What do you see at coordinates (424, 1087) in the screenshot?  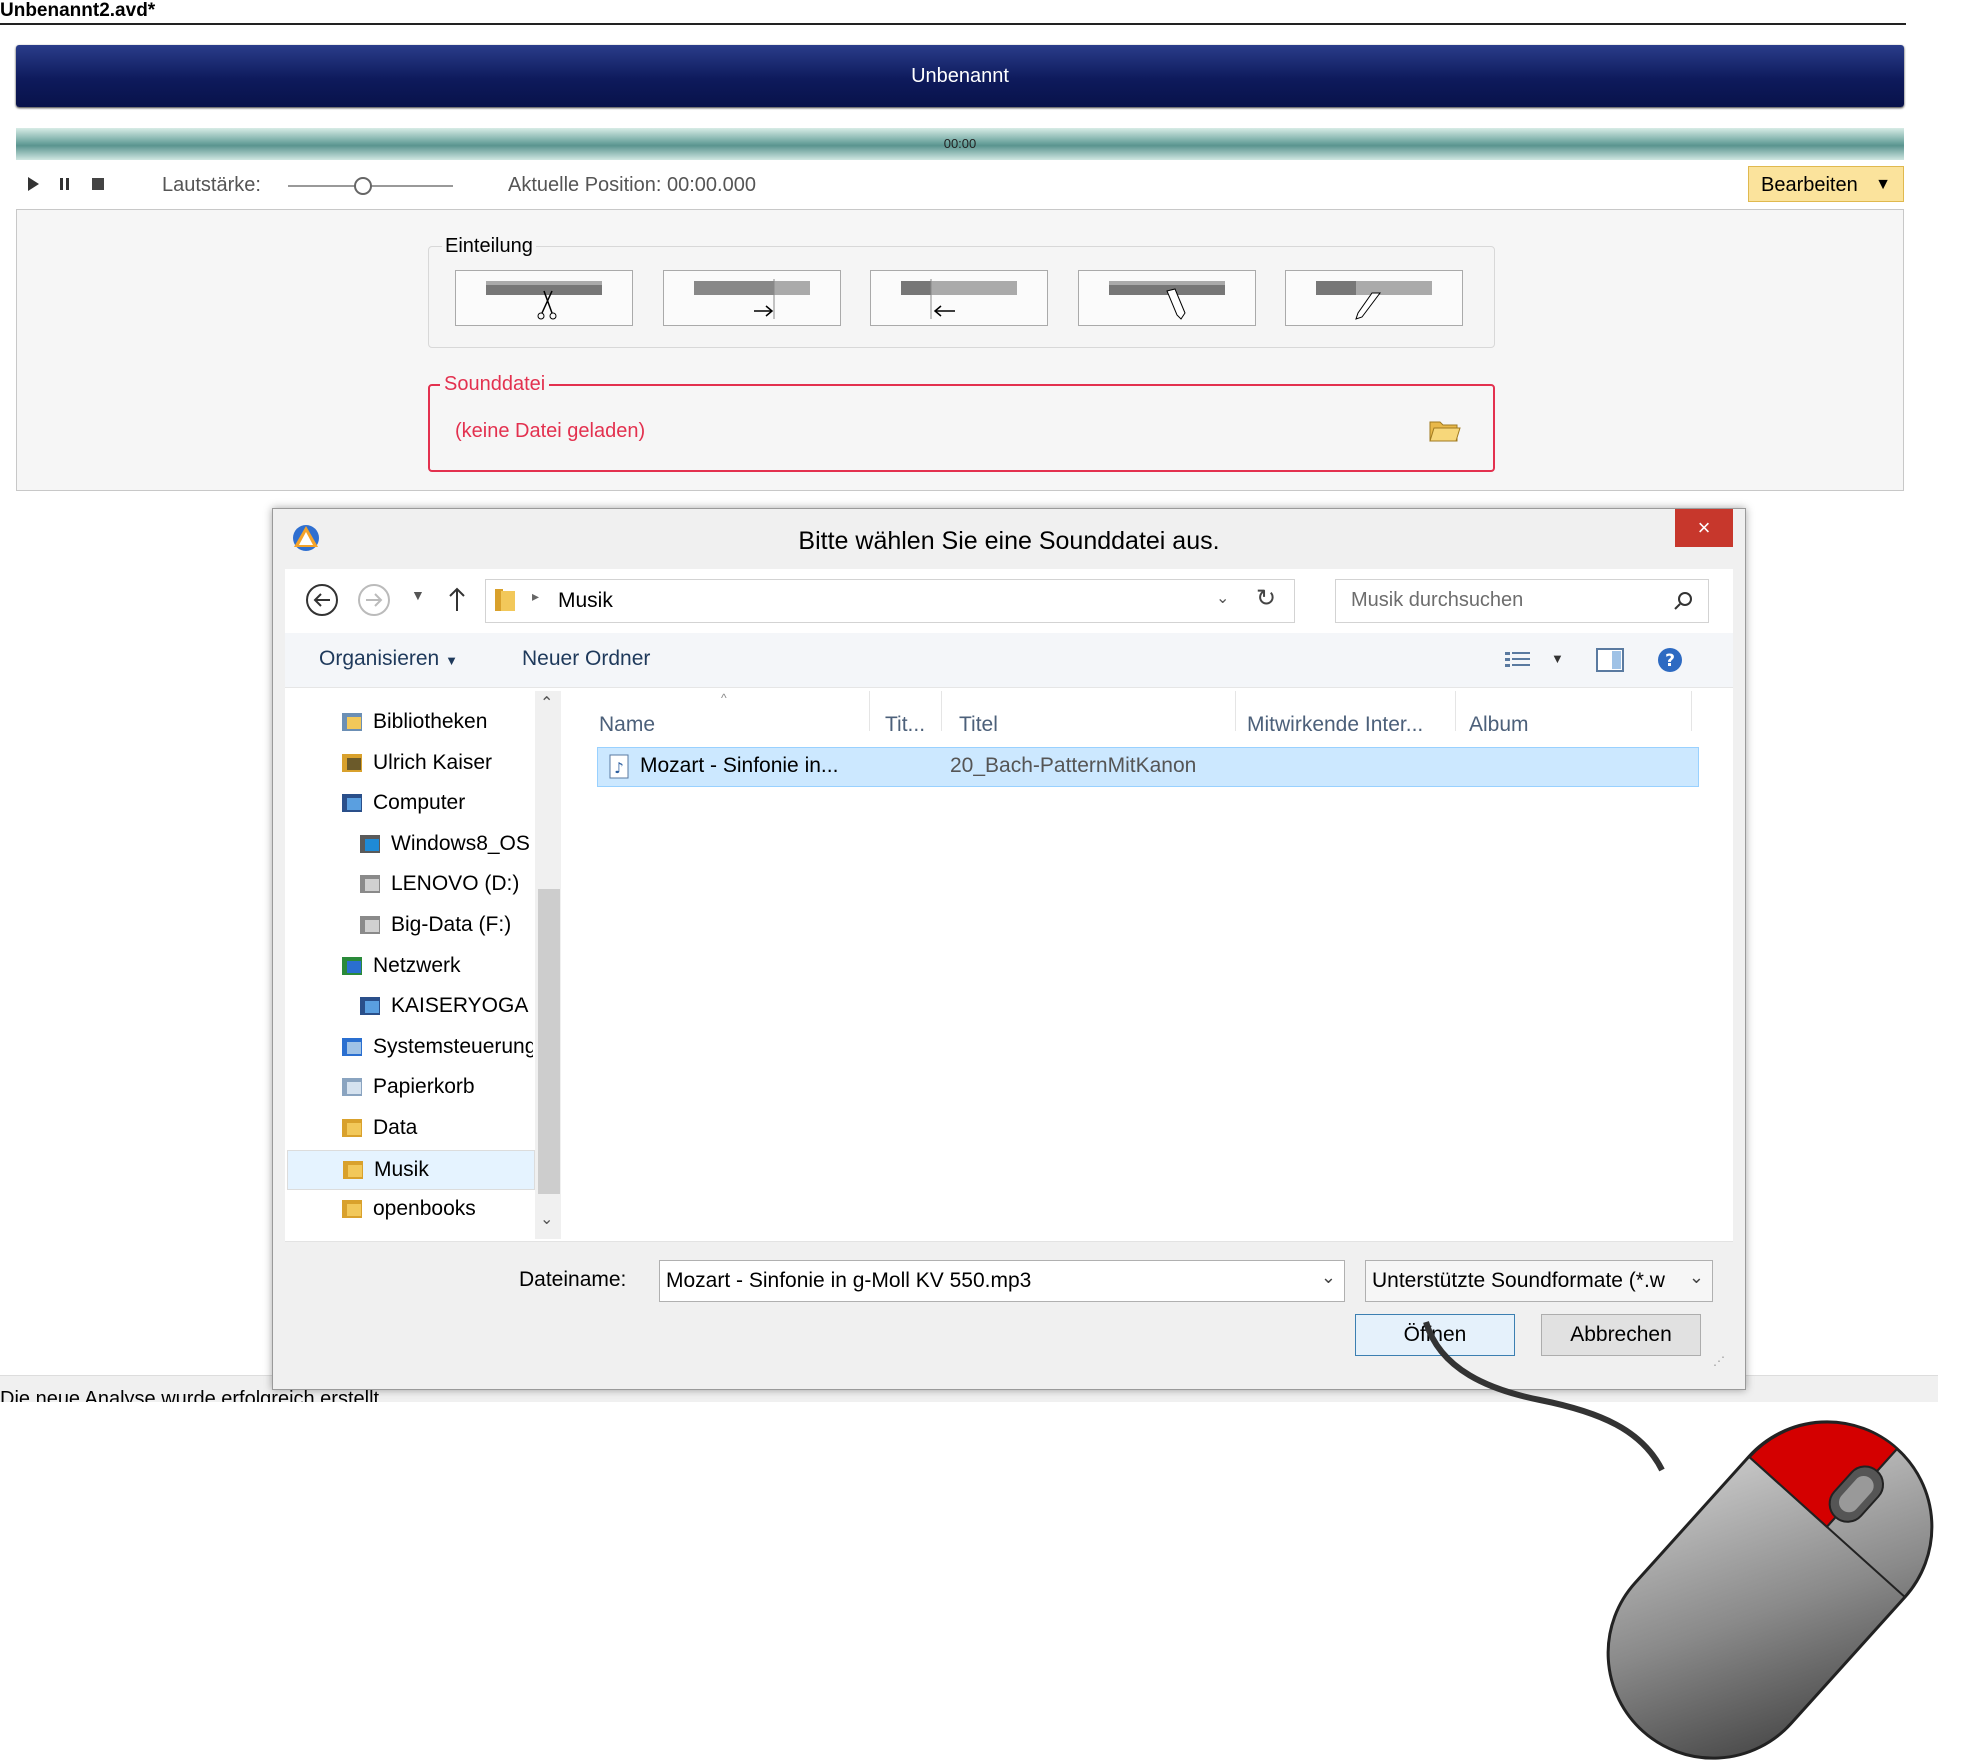 I see `tree-item-label: Papierkorb` at bounding box center [424, 1087].